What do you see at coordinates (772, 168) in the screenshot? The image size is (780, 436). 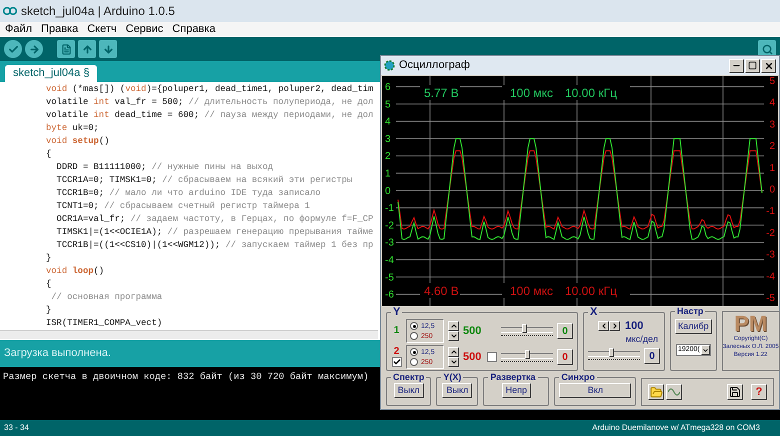 I see `axis-tick-label: 1` at bounding box center [772, 168].